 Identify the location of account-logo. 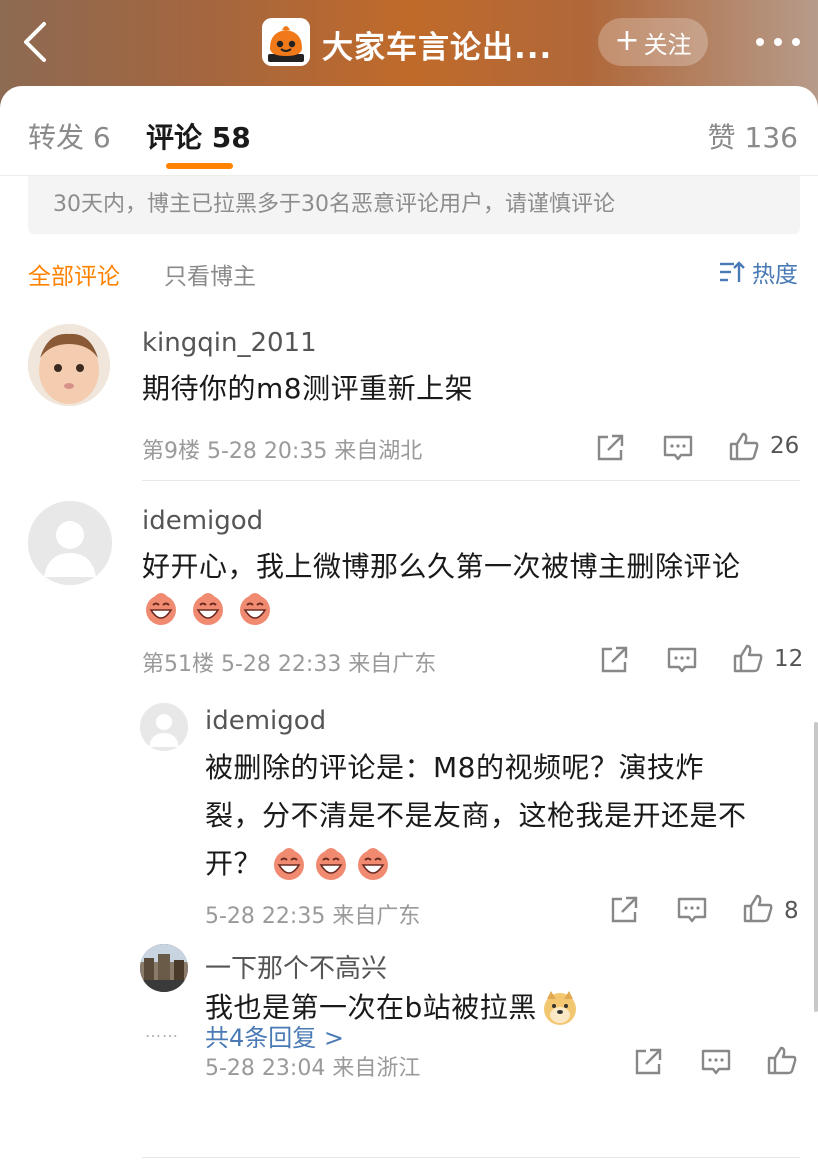
(286, 42).